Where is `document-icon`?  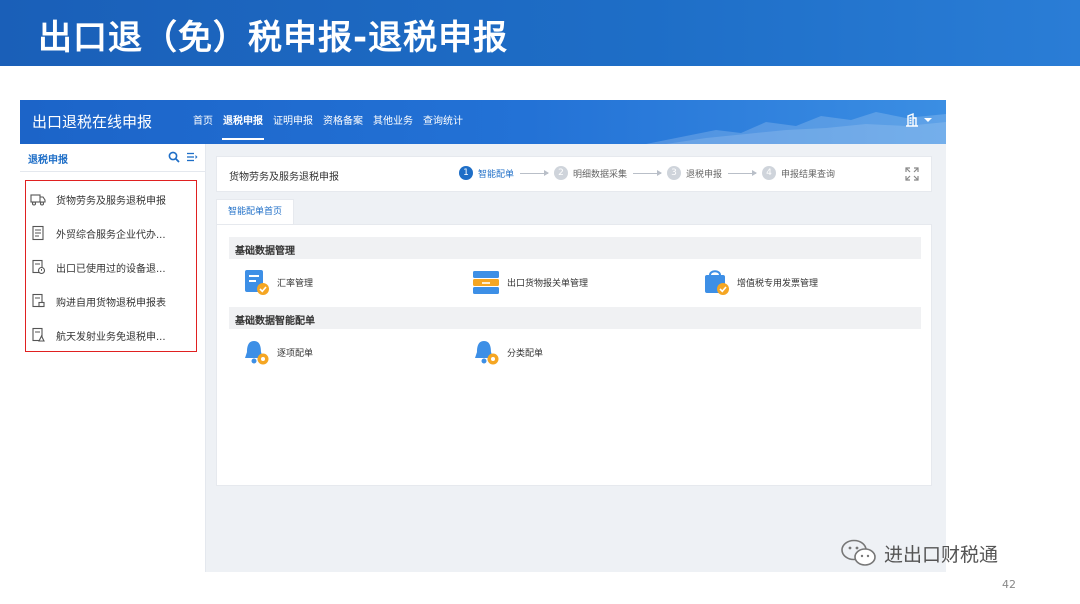 document-icon is located at coordinates (38, 233).